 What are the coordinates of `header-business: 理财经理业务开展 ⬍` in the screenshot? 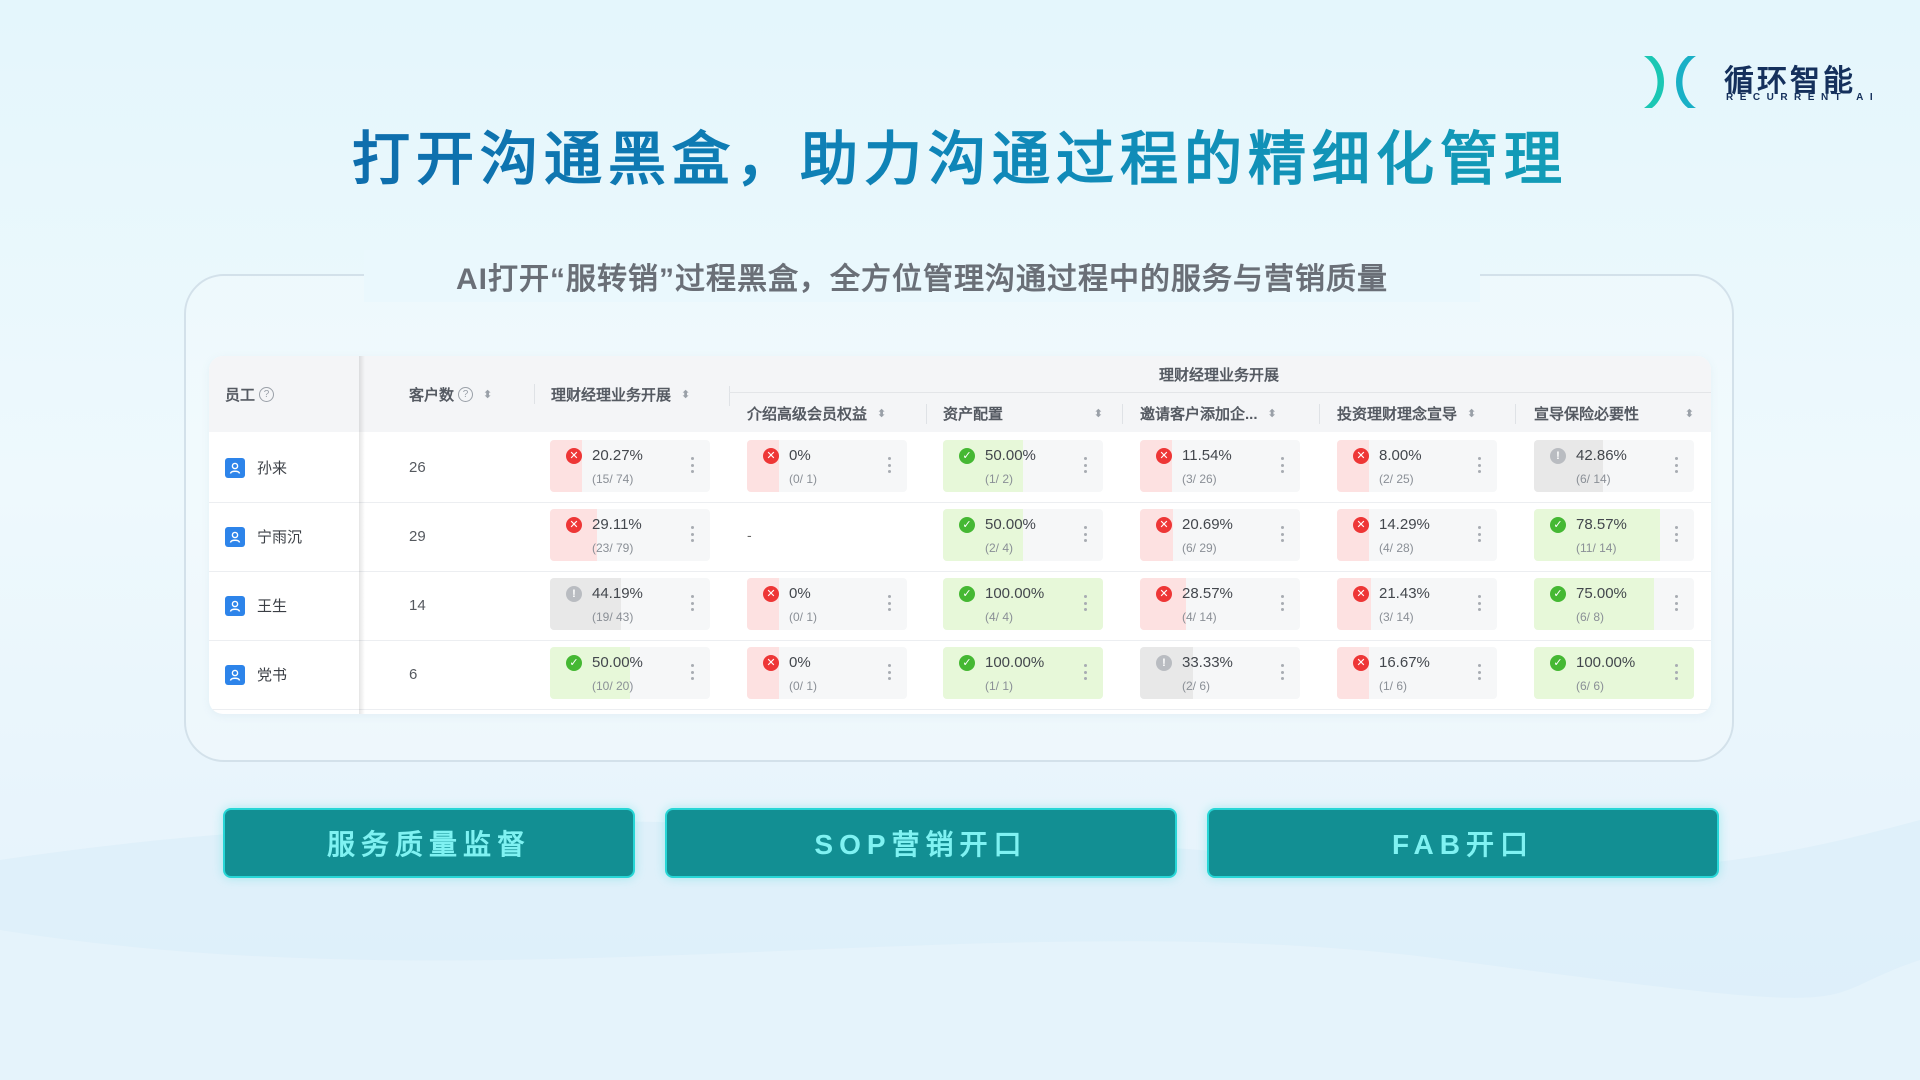 It's located at (620, 394).